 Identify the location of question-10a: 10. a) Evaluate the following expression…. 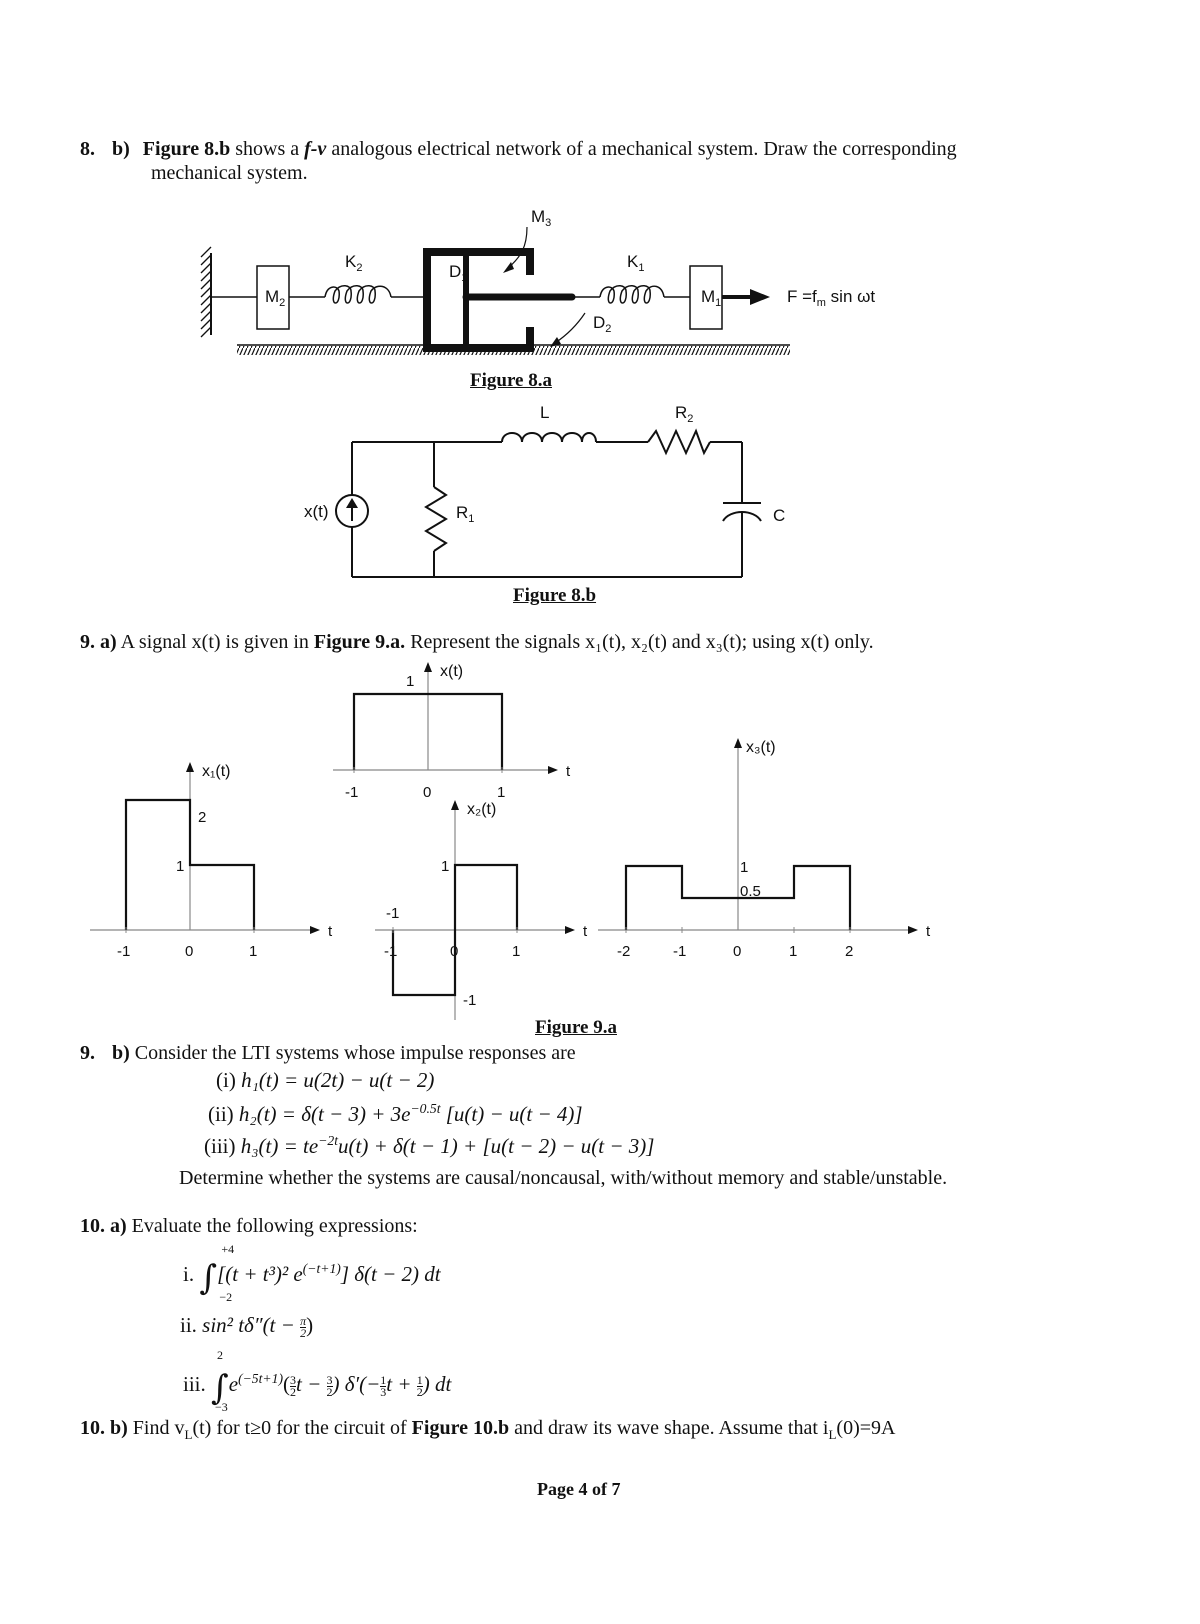
(249, 1226).